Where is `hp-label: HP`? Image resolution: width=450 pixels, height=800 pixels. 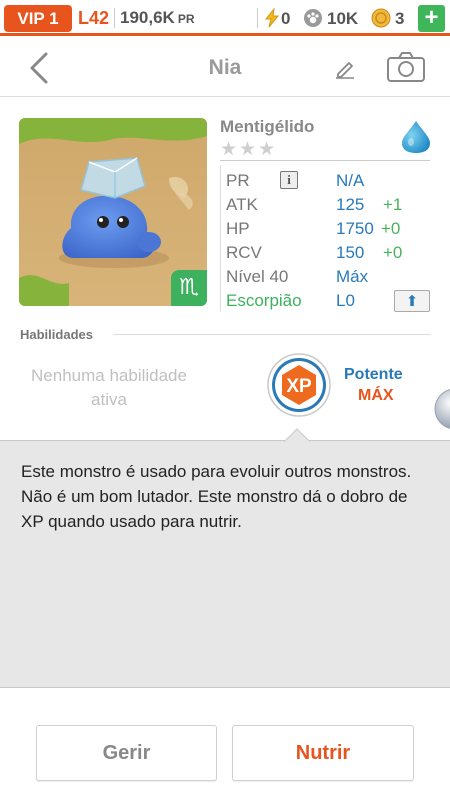 hp-label: HP is located at coordinates (238, 228).